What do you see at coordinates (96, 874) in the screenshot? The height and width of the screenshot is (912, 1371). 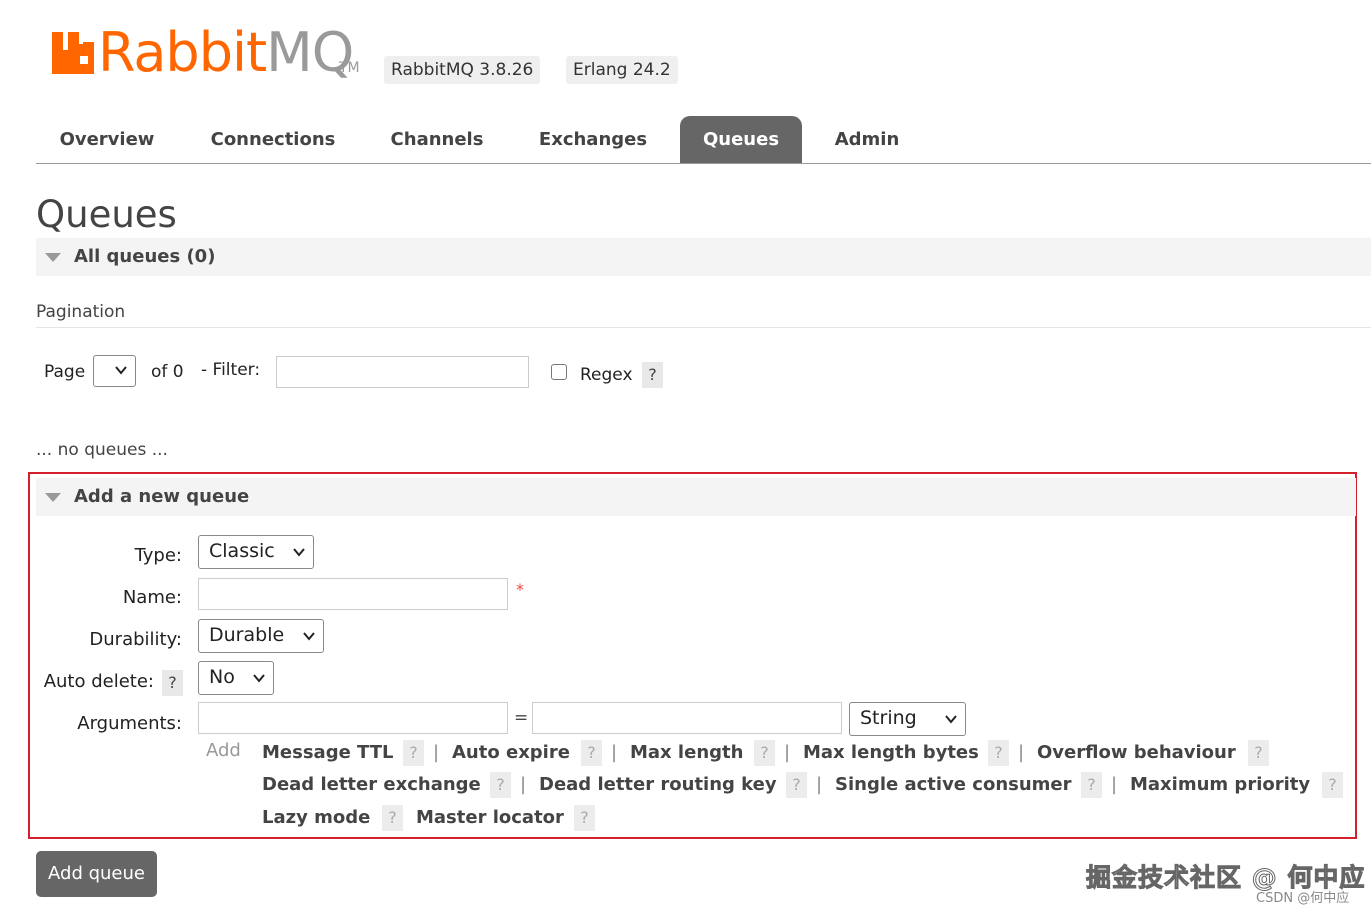 I see `add-queue-button: Add queue` at bounding box center [96, 874].